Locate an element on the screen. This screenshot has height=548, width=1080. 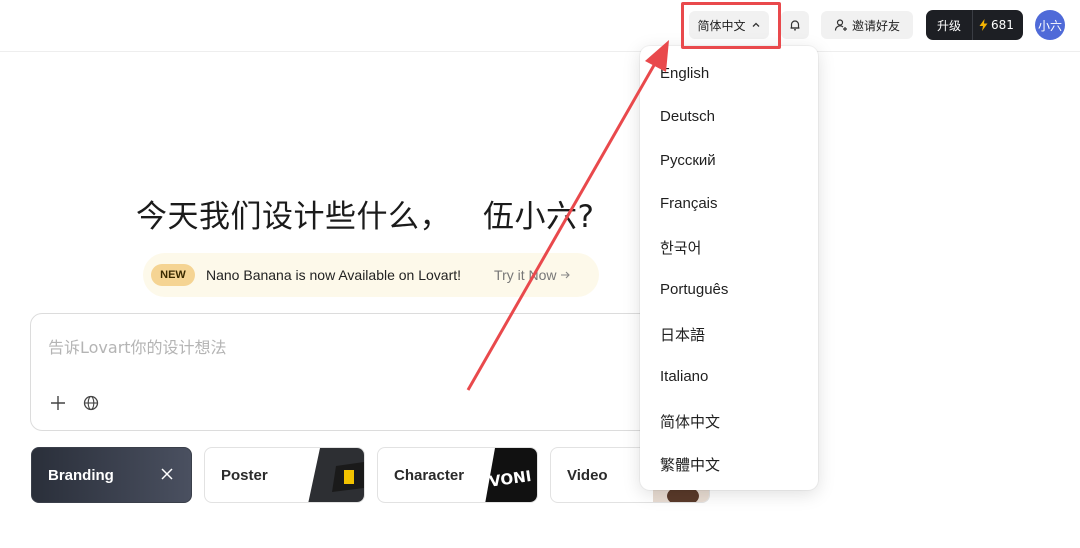
upgrade-label: 升级 is located at coordinates (949, 25).